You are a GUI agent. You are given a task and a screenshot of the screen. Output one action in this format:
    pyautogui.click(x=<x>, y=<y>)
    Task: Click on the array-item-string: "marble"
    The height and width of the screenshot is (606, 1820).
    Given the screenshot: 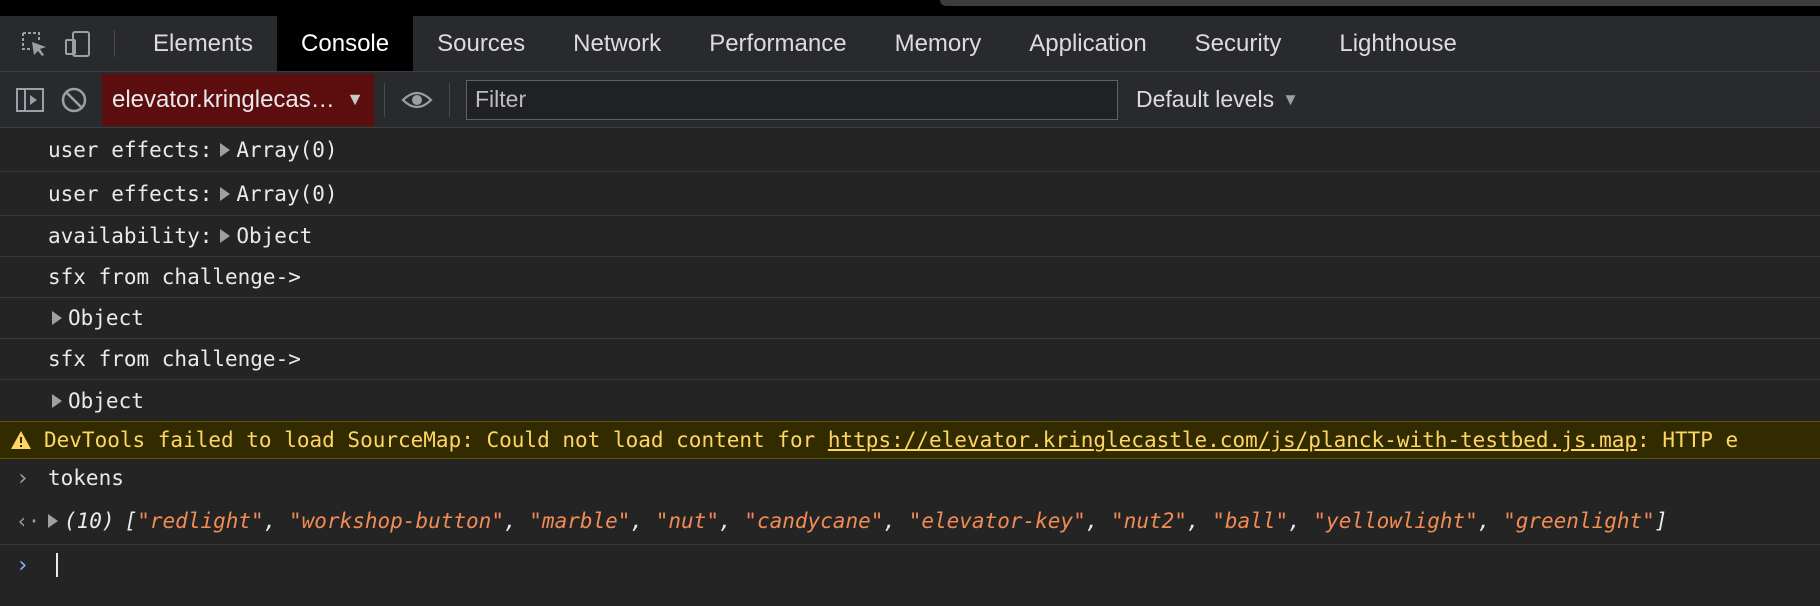 What is the action you would take?
    pyautogui.click(x=580, y=520)
    